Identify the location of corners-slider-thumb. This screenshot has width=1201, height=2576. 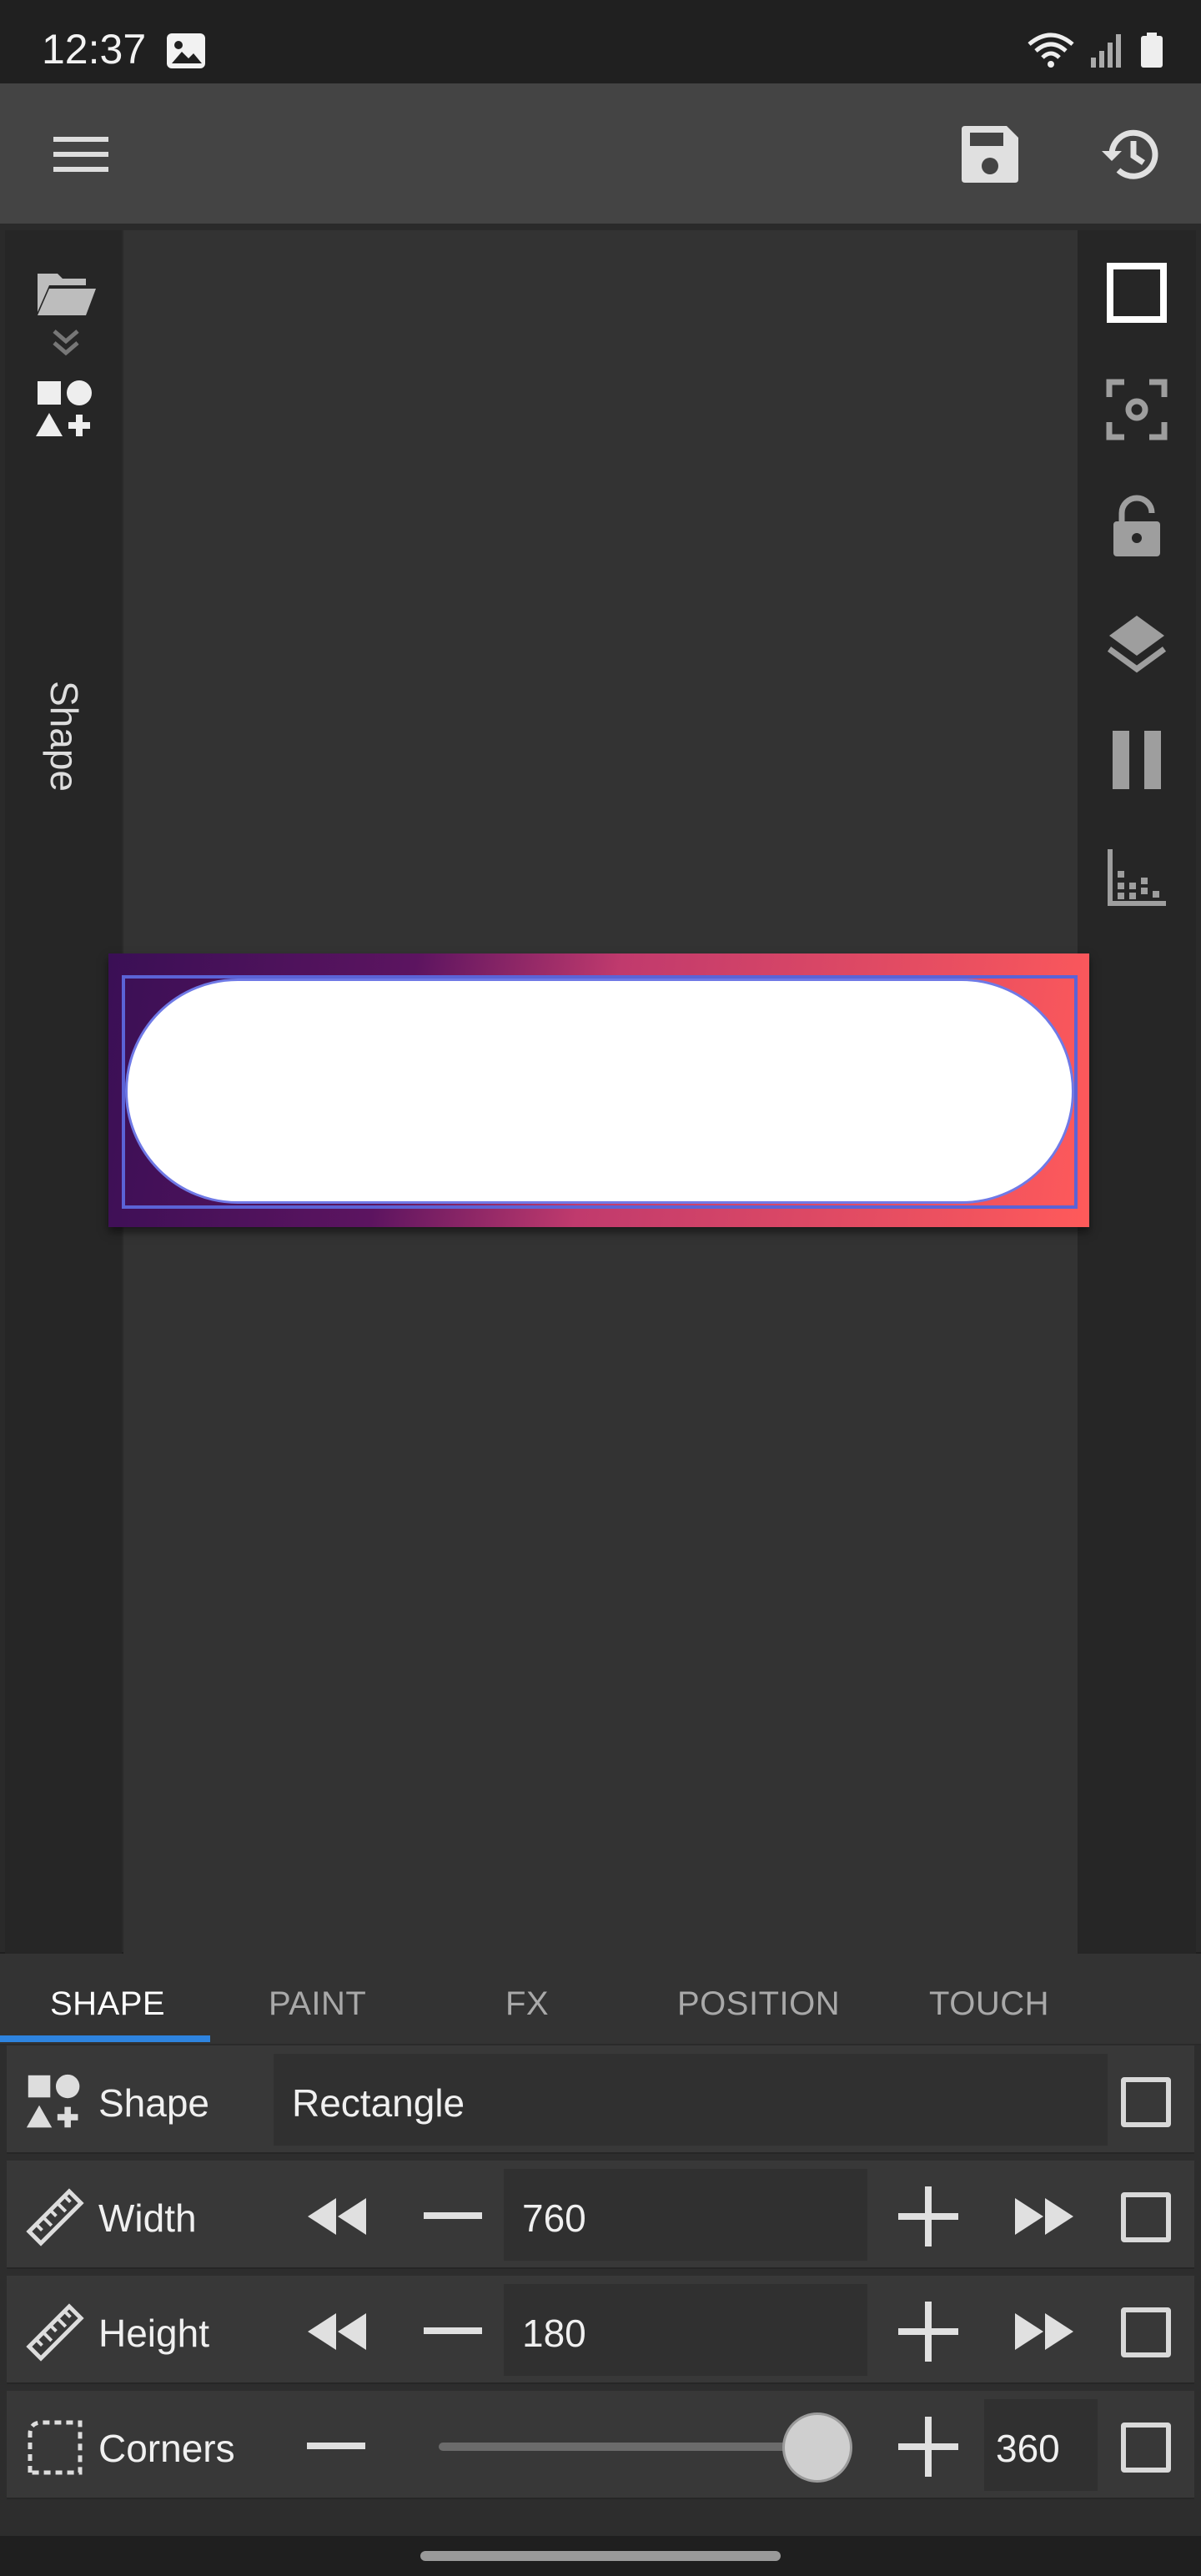
(817, 2447).